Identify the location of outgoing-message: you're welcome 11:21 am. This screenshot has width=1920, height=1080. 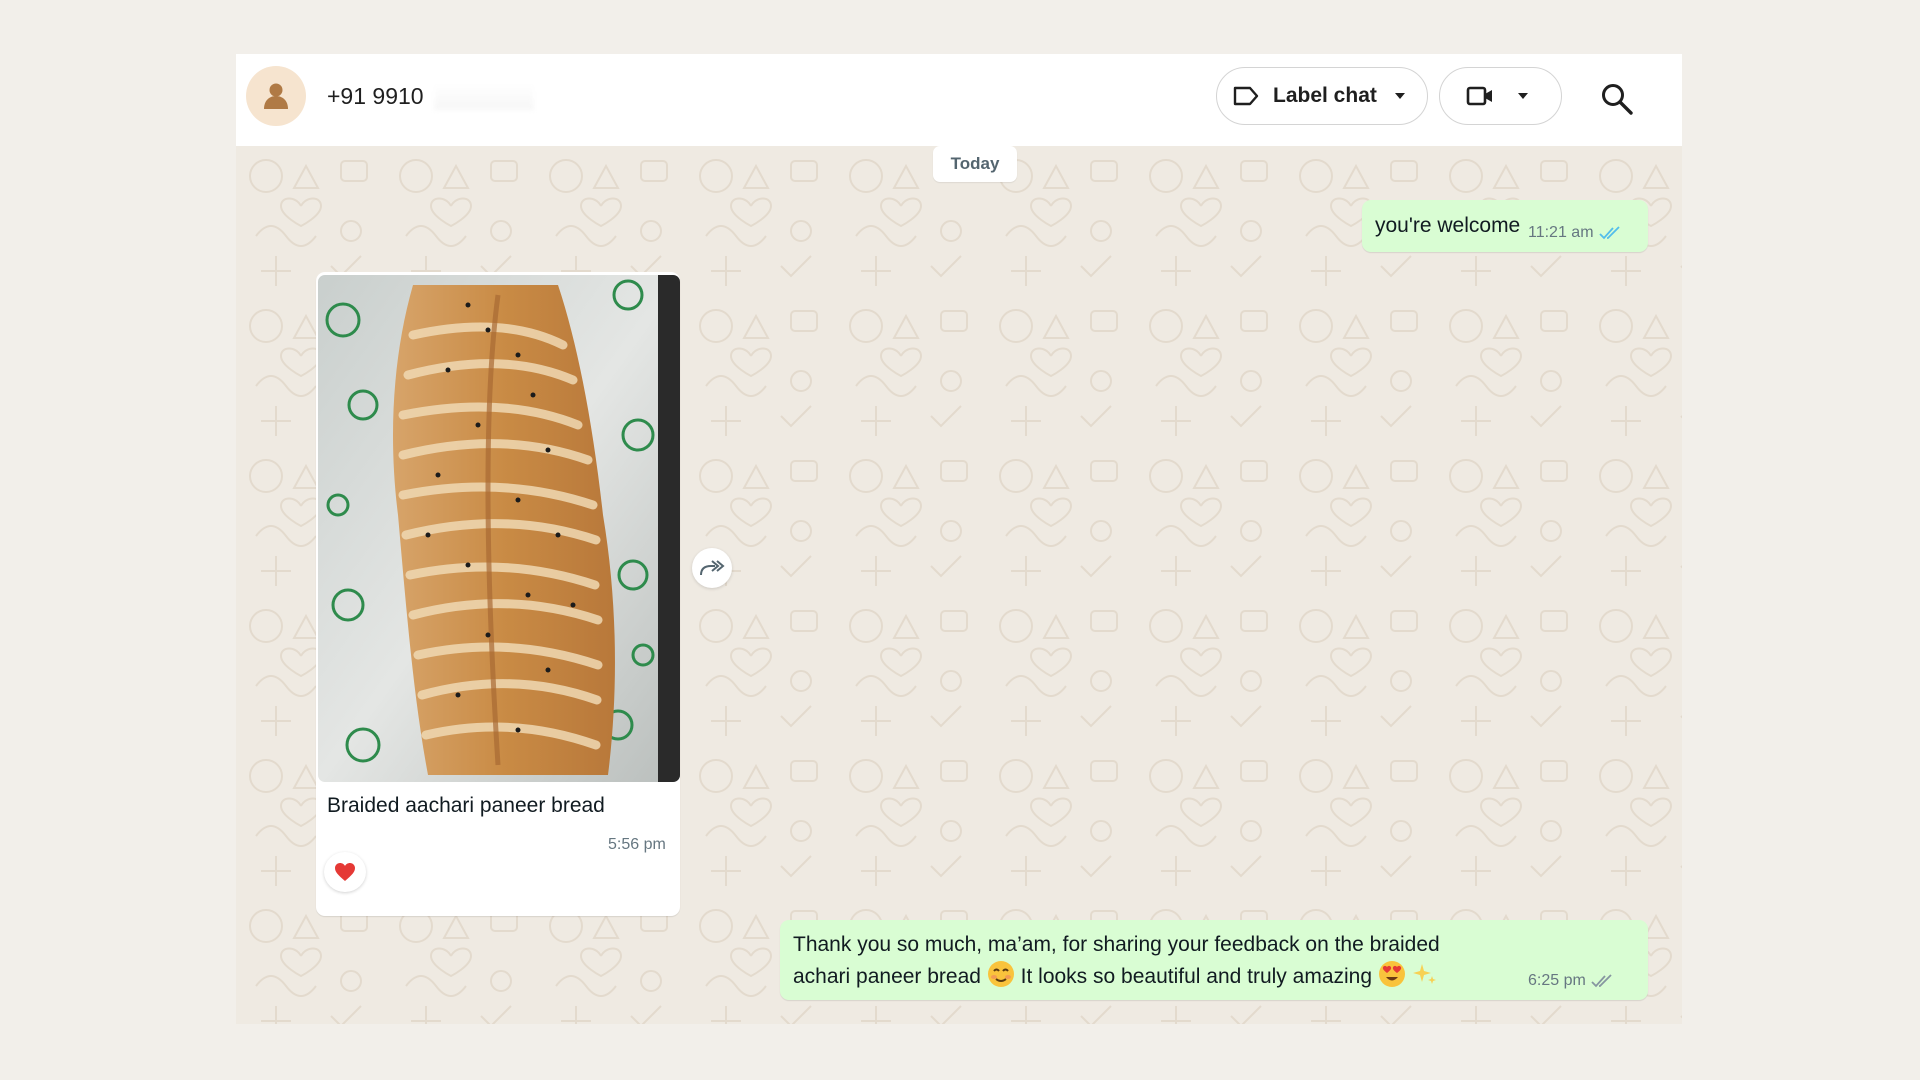
(1505, 226).